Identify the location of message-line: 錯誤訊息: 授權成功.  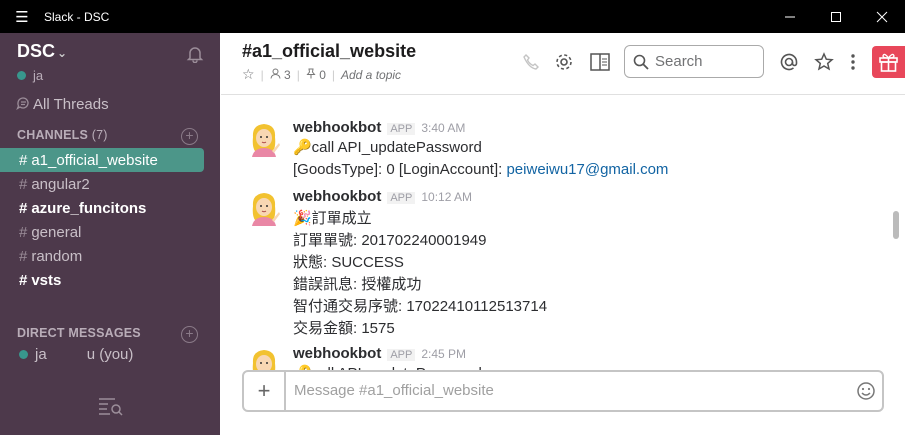
(357, 284).